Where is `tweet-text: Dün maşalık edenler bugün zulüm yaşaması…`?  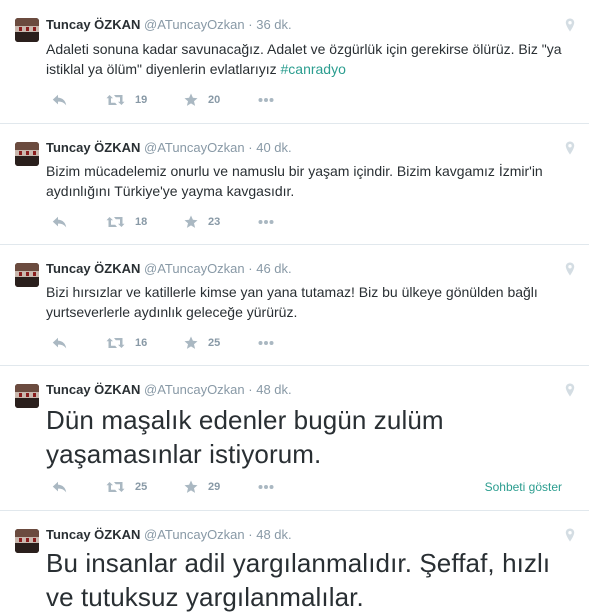
tweet-text: Dün maşalık edenler bugün zulüm yaşaması… is located at coordinates (245, 437).